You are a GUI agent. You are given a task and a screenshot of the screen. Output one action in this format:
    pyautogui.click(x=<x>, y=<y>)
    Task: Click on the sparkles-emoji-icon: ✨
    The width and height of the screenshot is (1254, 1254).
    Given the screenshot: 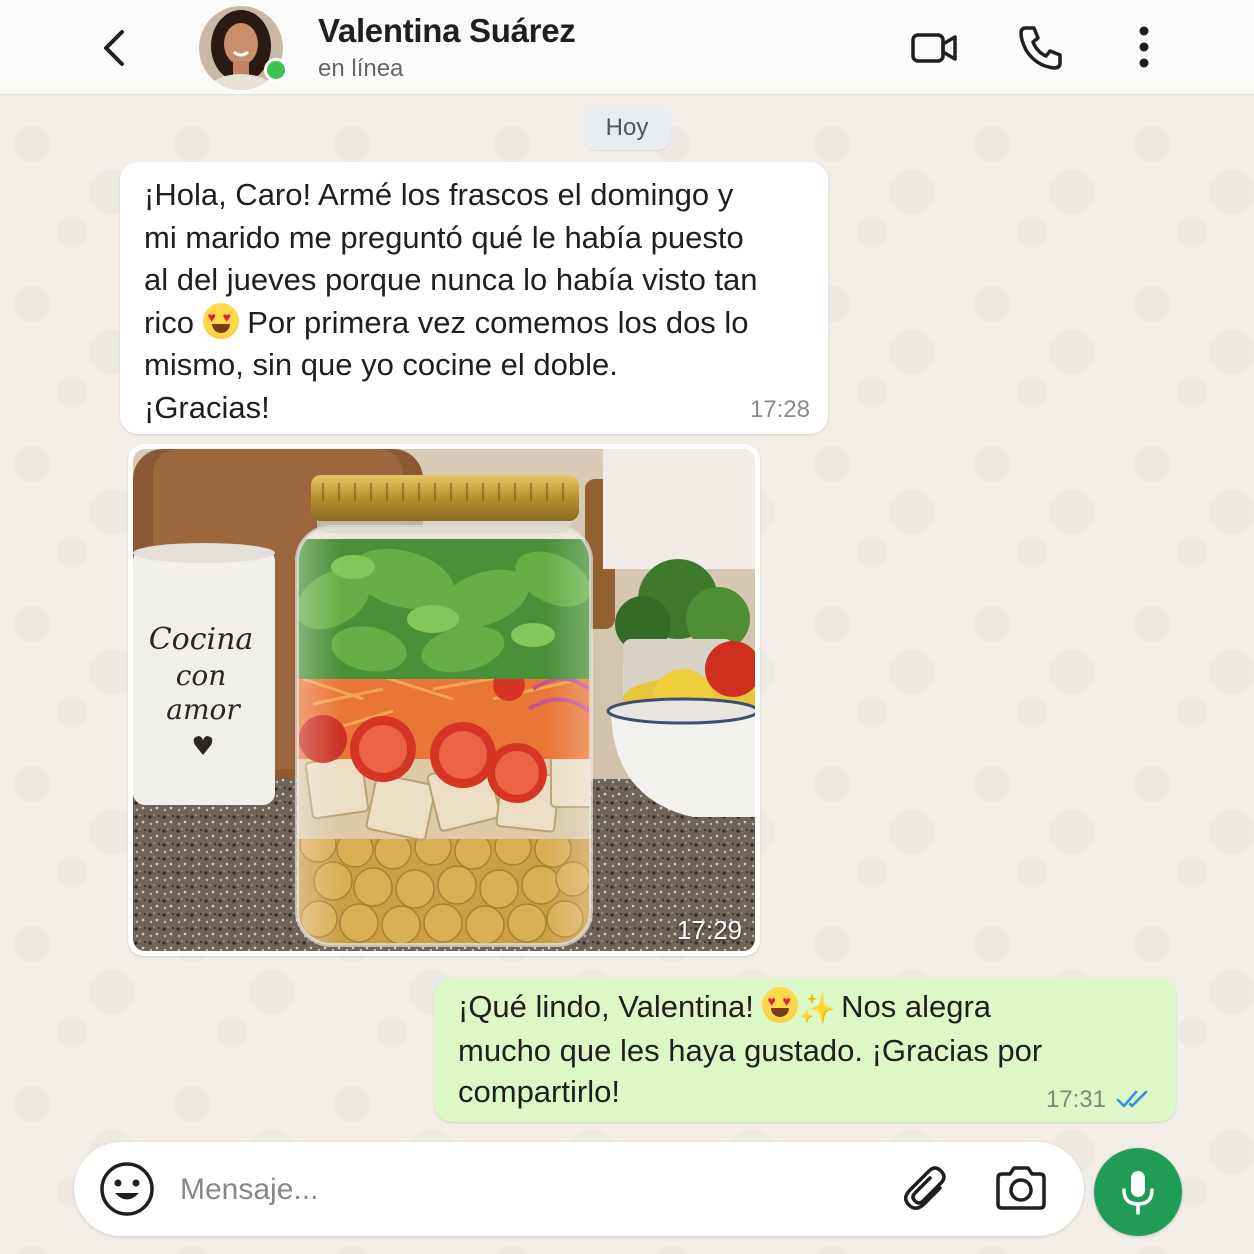 What is the action you would take?
    pyautogui.click(x=817, y=1009)
    